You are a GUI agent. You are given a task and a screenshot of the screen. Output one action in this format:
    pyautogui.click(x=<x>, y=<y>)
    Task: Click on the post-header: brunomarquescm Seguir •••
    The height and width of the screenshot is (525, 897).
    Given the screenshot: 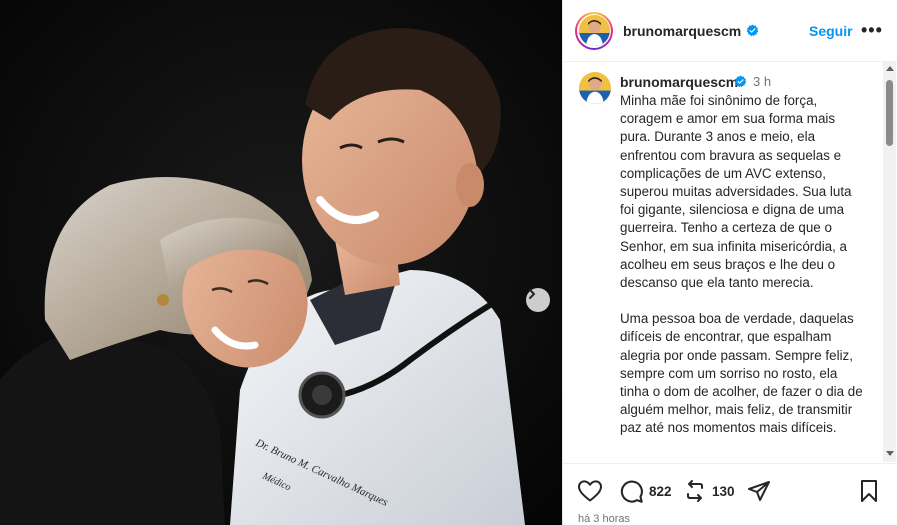 What is the action you would take?
    pyautogui.click(x=730, y=31)
    